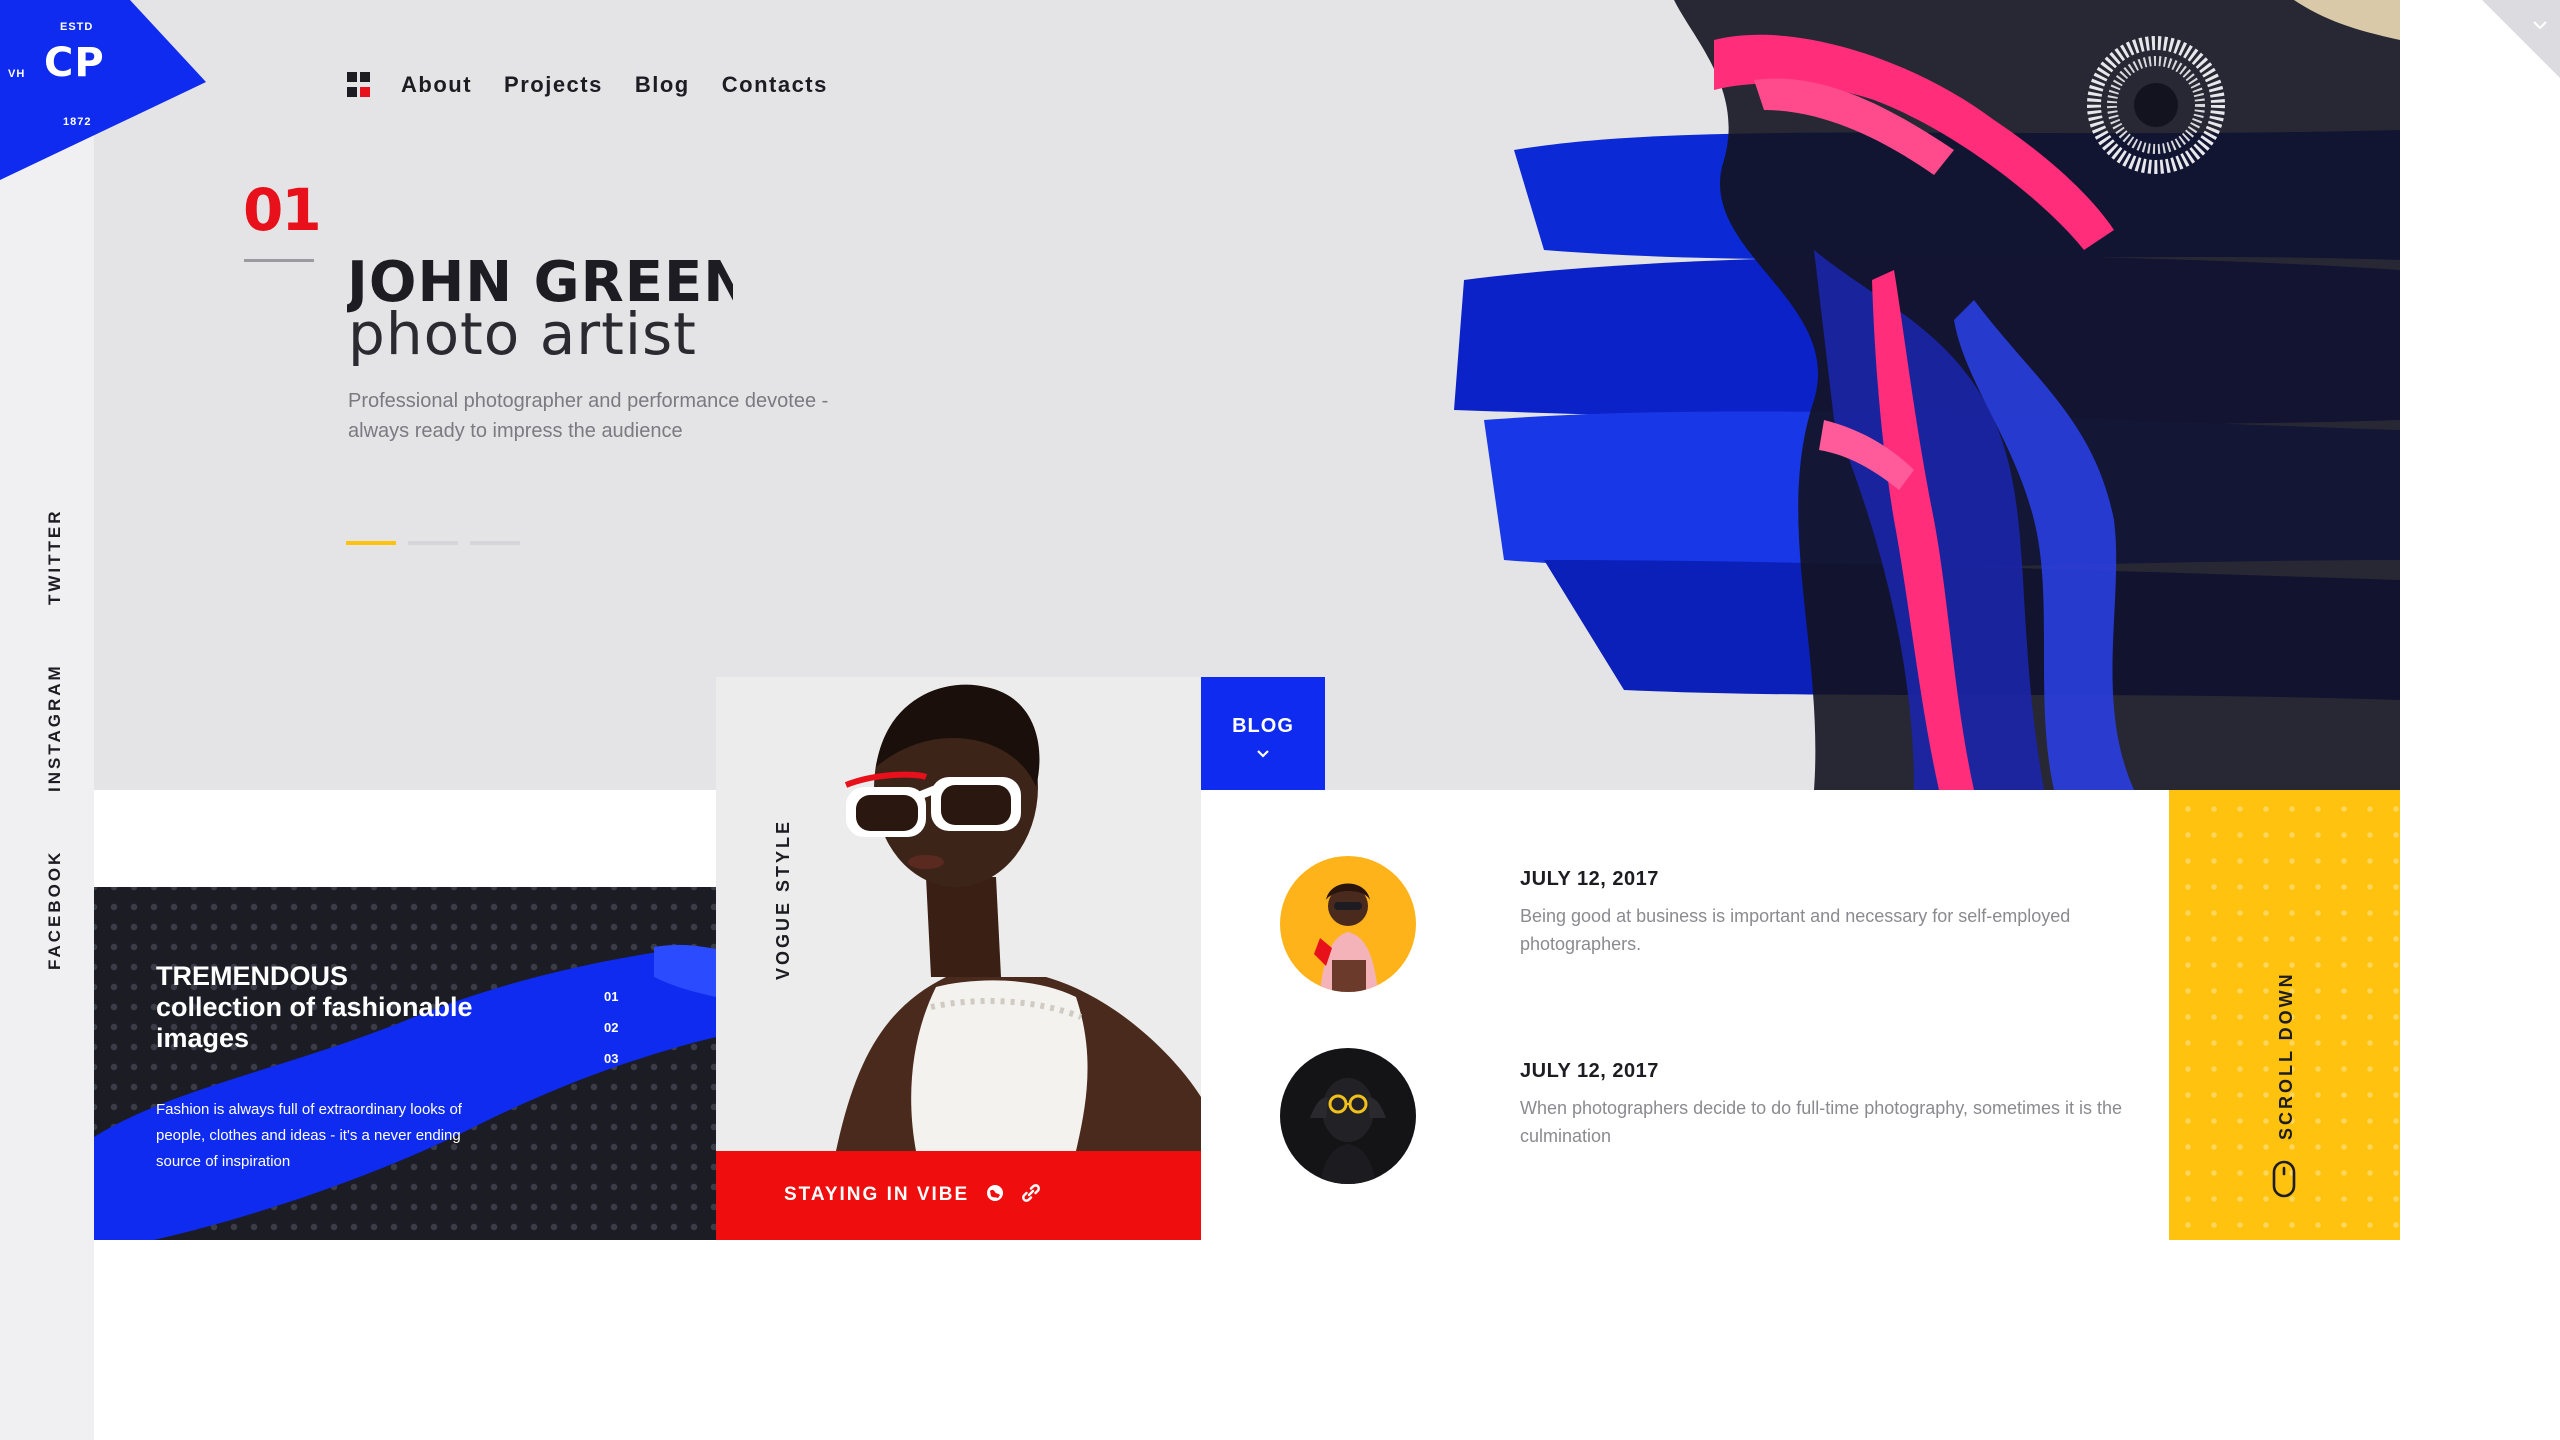 This screenshot has width=2560, height=1440. Describe the element at coordinates (282, 210) in the screenshot. I see `slide-number: 01` at that location.